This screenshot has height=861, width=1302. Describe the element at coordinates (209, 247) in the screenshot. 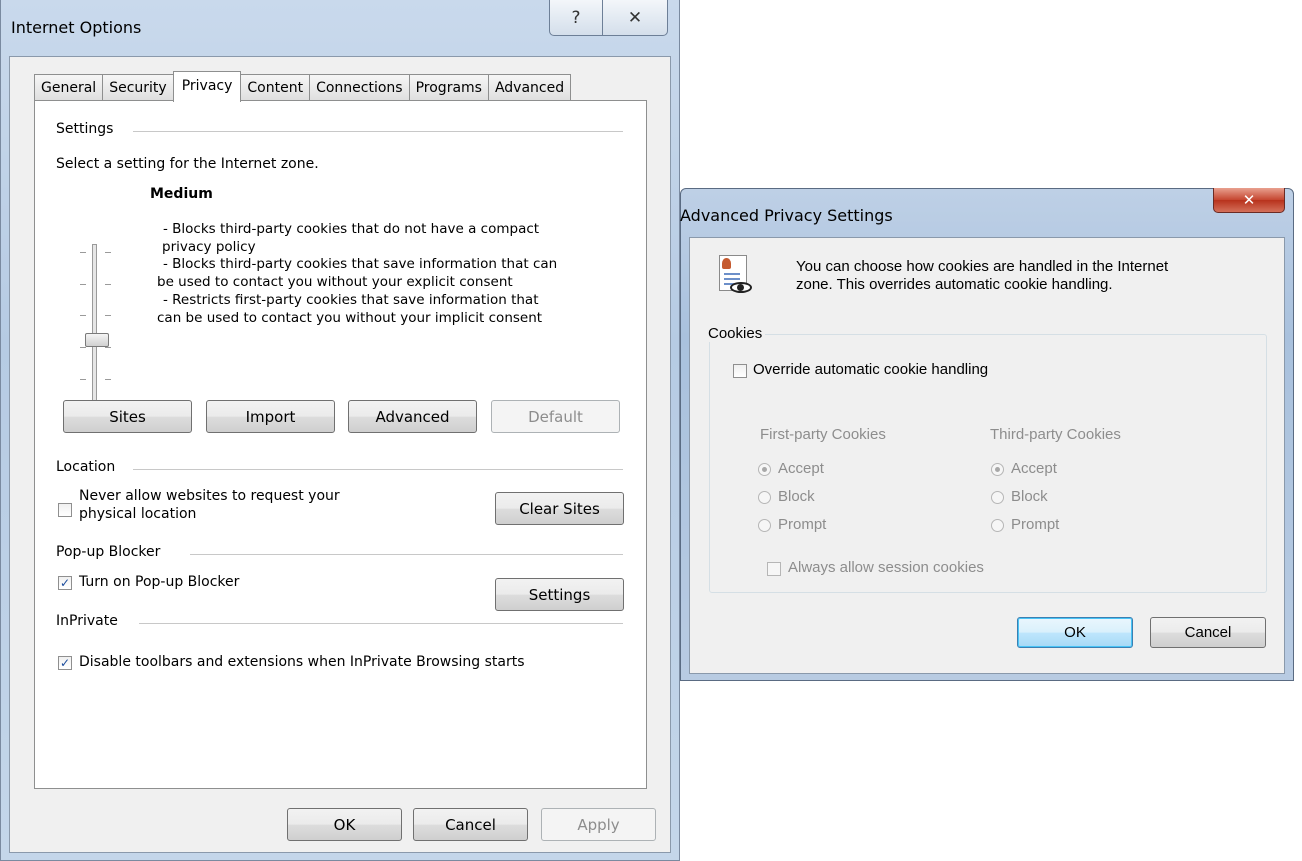

I see `level-description-line: privacy policy` at that location.